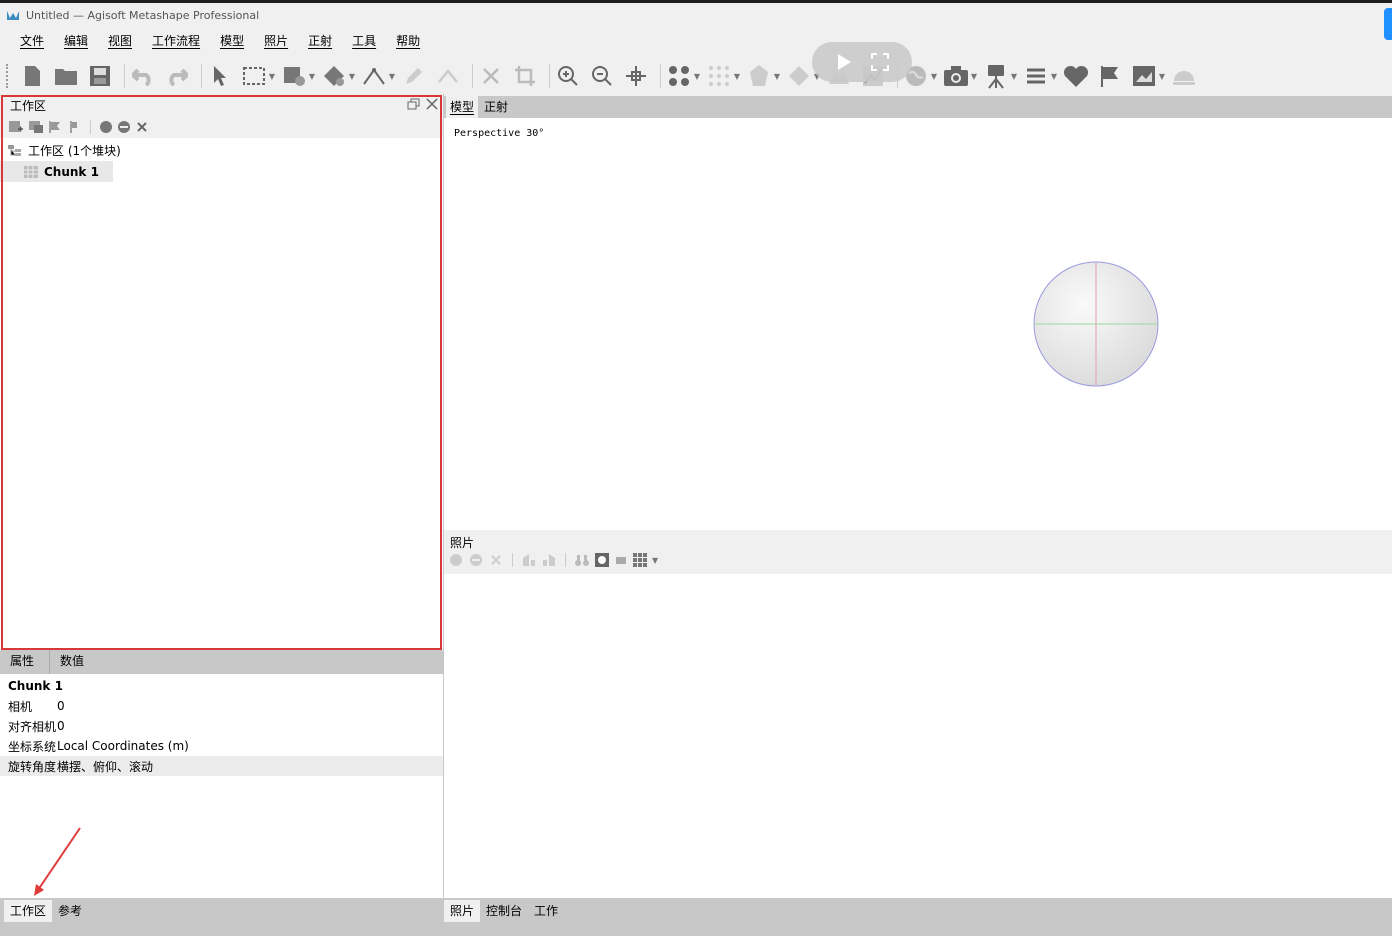 Image resolution: width=1392 pixels, height=936 pixels. I want to click on property-row: 旋转角度 横摆、俯仰、滚动, so click(221, 766).